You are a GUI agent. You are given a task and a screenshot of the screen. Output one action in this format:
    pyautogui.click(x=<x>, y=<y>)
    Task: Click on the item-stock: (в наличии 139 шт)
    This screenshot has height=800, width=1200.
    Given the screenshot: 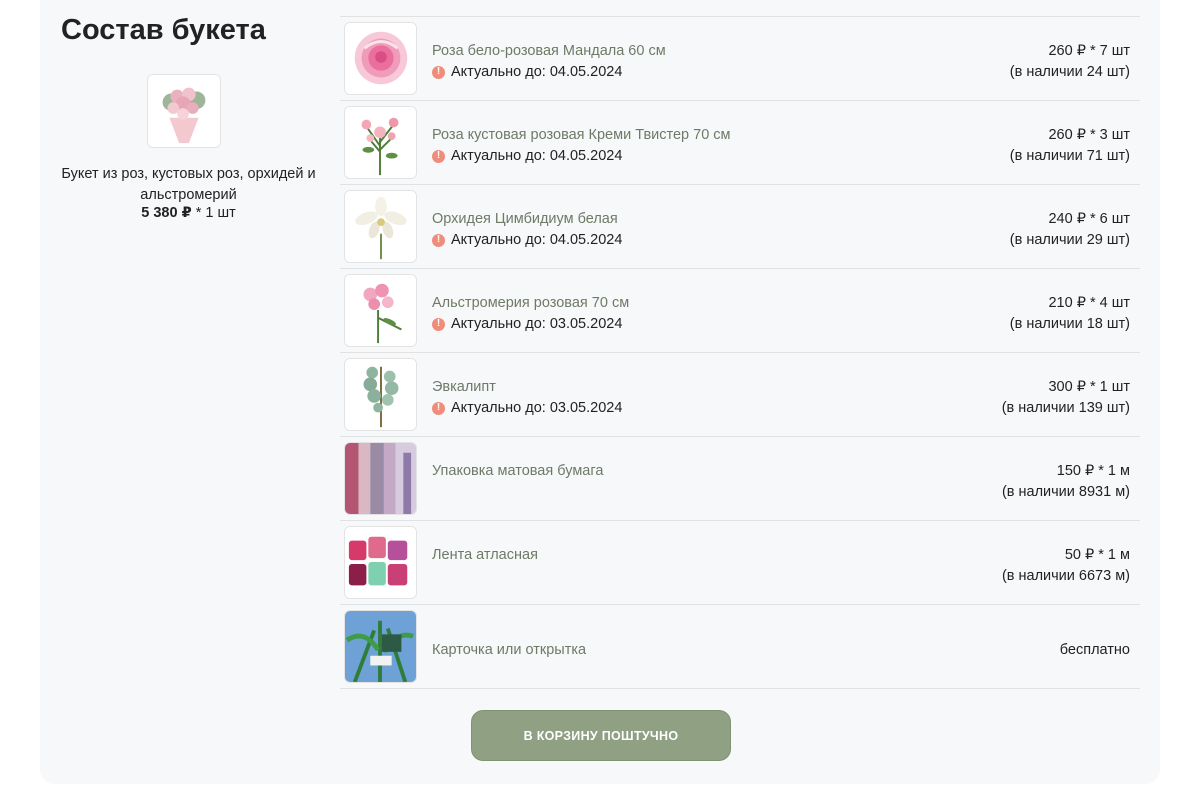 What is the action you would take?
    pyautogui.click(x=1065, y=408)
    